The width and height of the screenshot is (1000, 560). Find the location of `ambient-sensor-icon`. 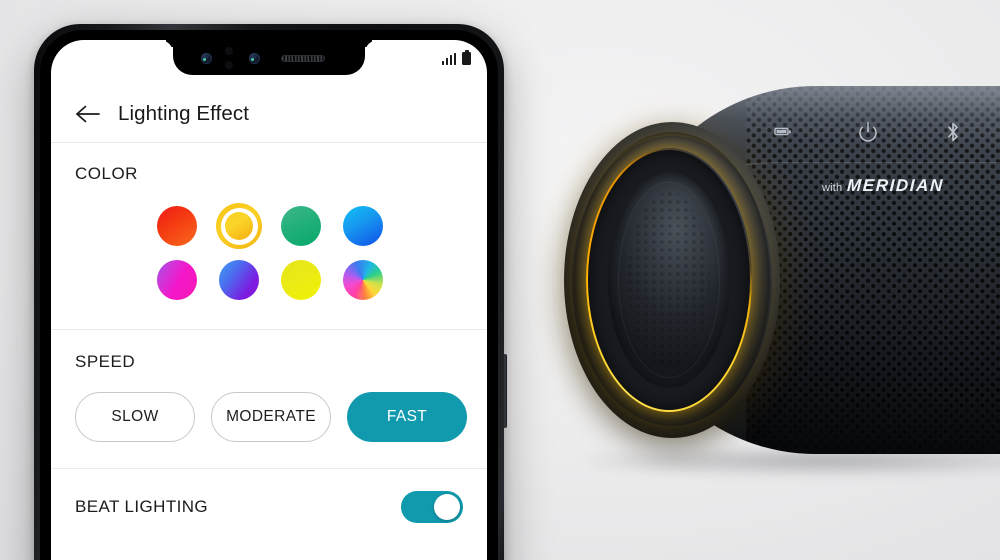

ambient-sensor-icon is located at coordinates (229, 65).